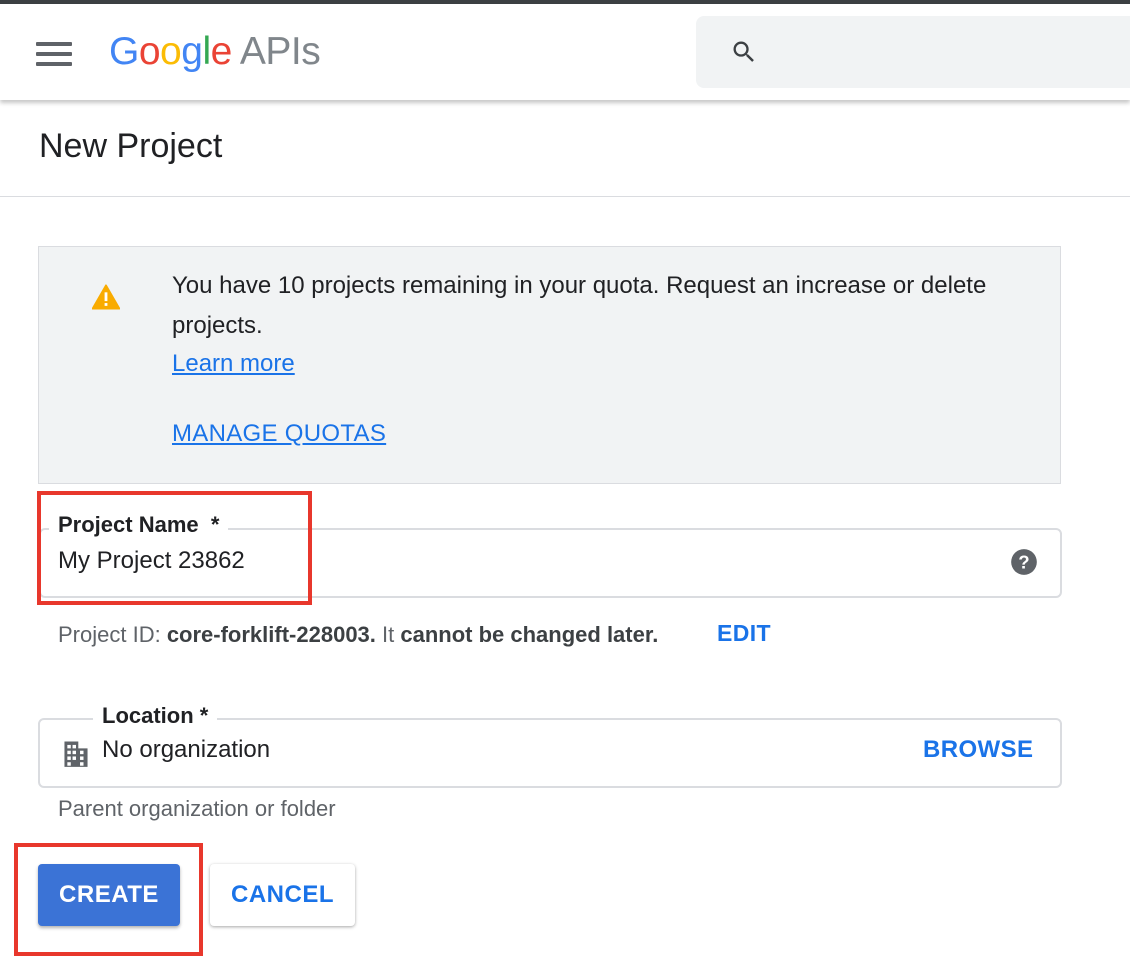 Image resolution: width=1130 pixels, height=978 pixels. I want to click on location-label-text: Location, so click(148, 715).